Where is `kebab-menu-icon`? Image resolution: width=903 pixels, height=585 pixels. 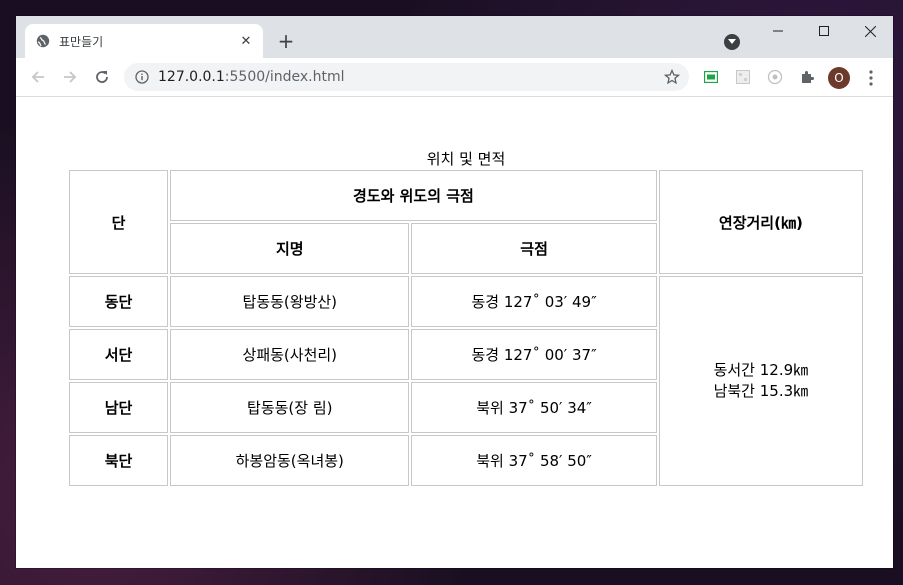 kebab-menu-icon is located at coordinates (871, 78).